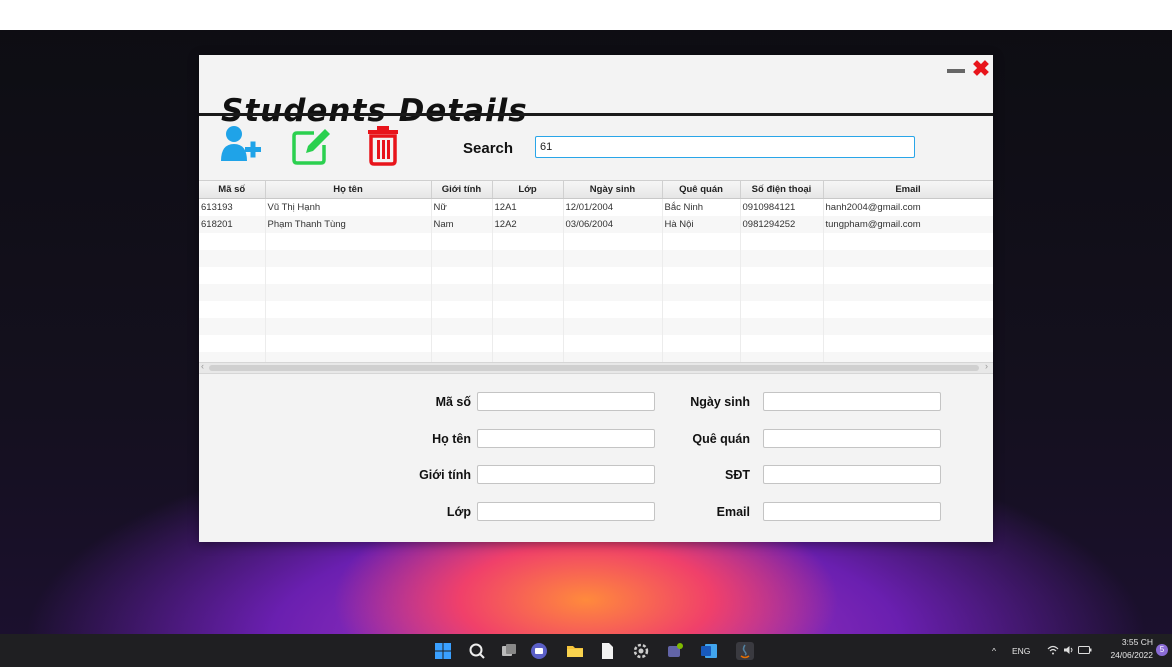  What do you see at coordinates (566, 511) in the screenshot?
I see `lop-input` at bounding box center [566, 511].